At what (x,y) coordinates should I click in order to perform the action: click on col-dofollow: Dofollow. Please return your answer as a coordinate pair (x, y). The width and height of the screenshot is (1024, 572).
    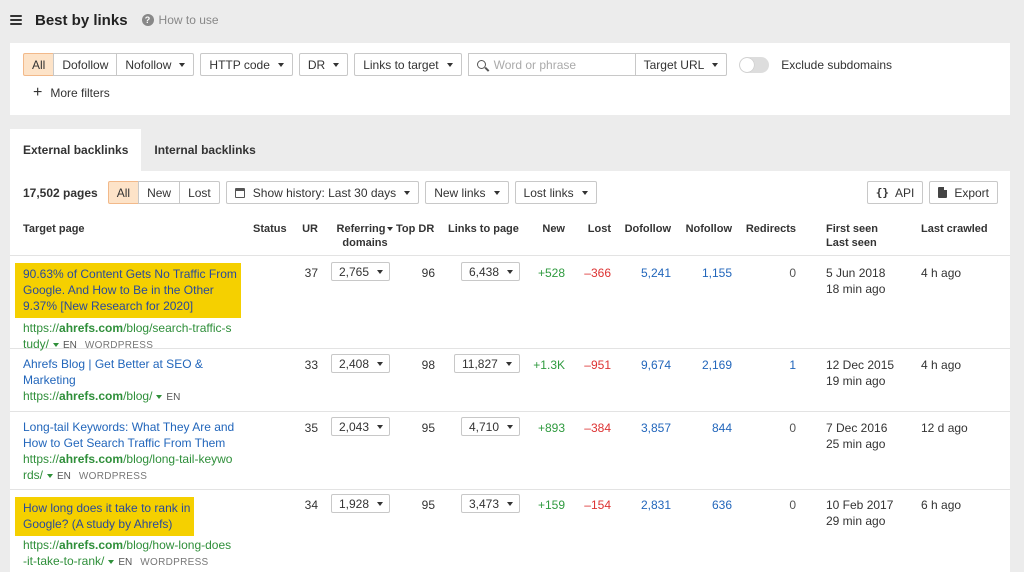
    Looking at the image, I should click on (645, 229).